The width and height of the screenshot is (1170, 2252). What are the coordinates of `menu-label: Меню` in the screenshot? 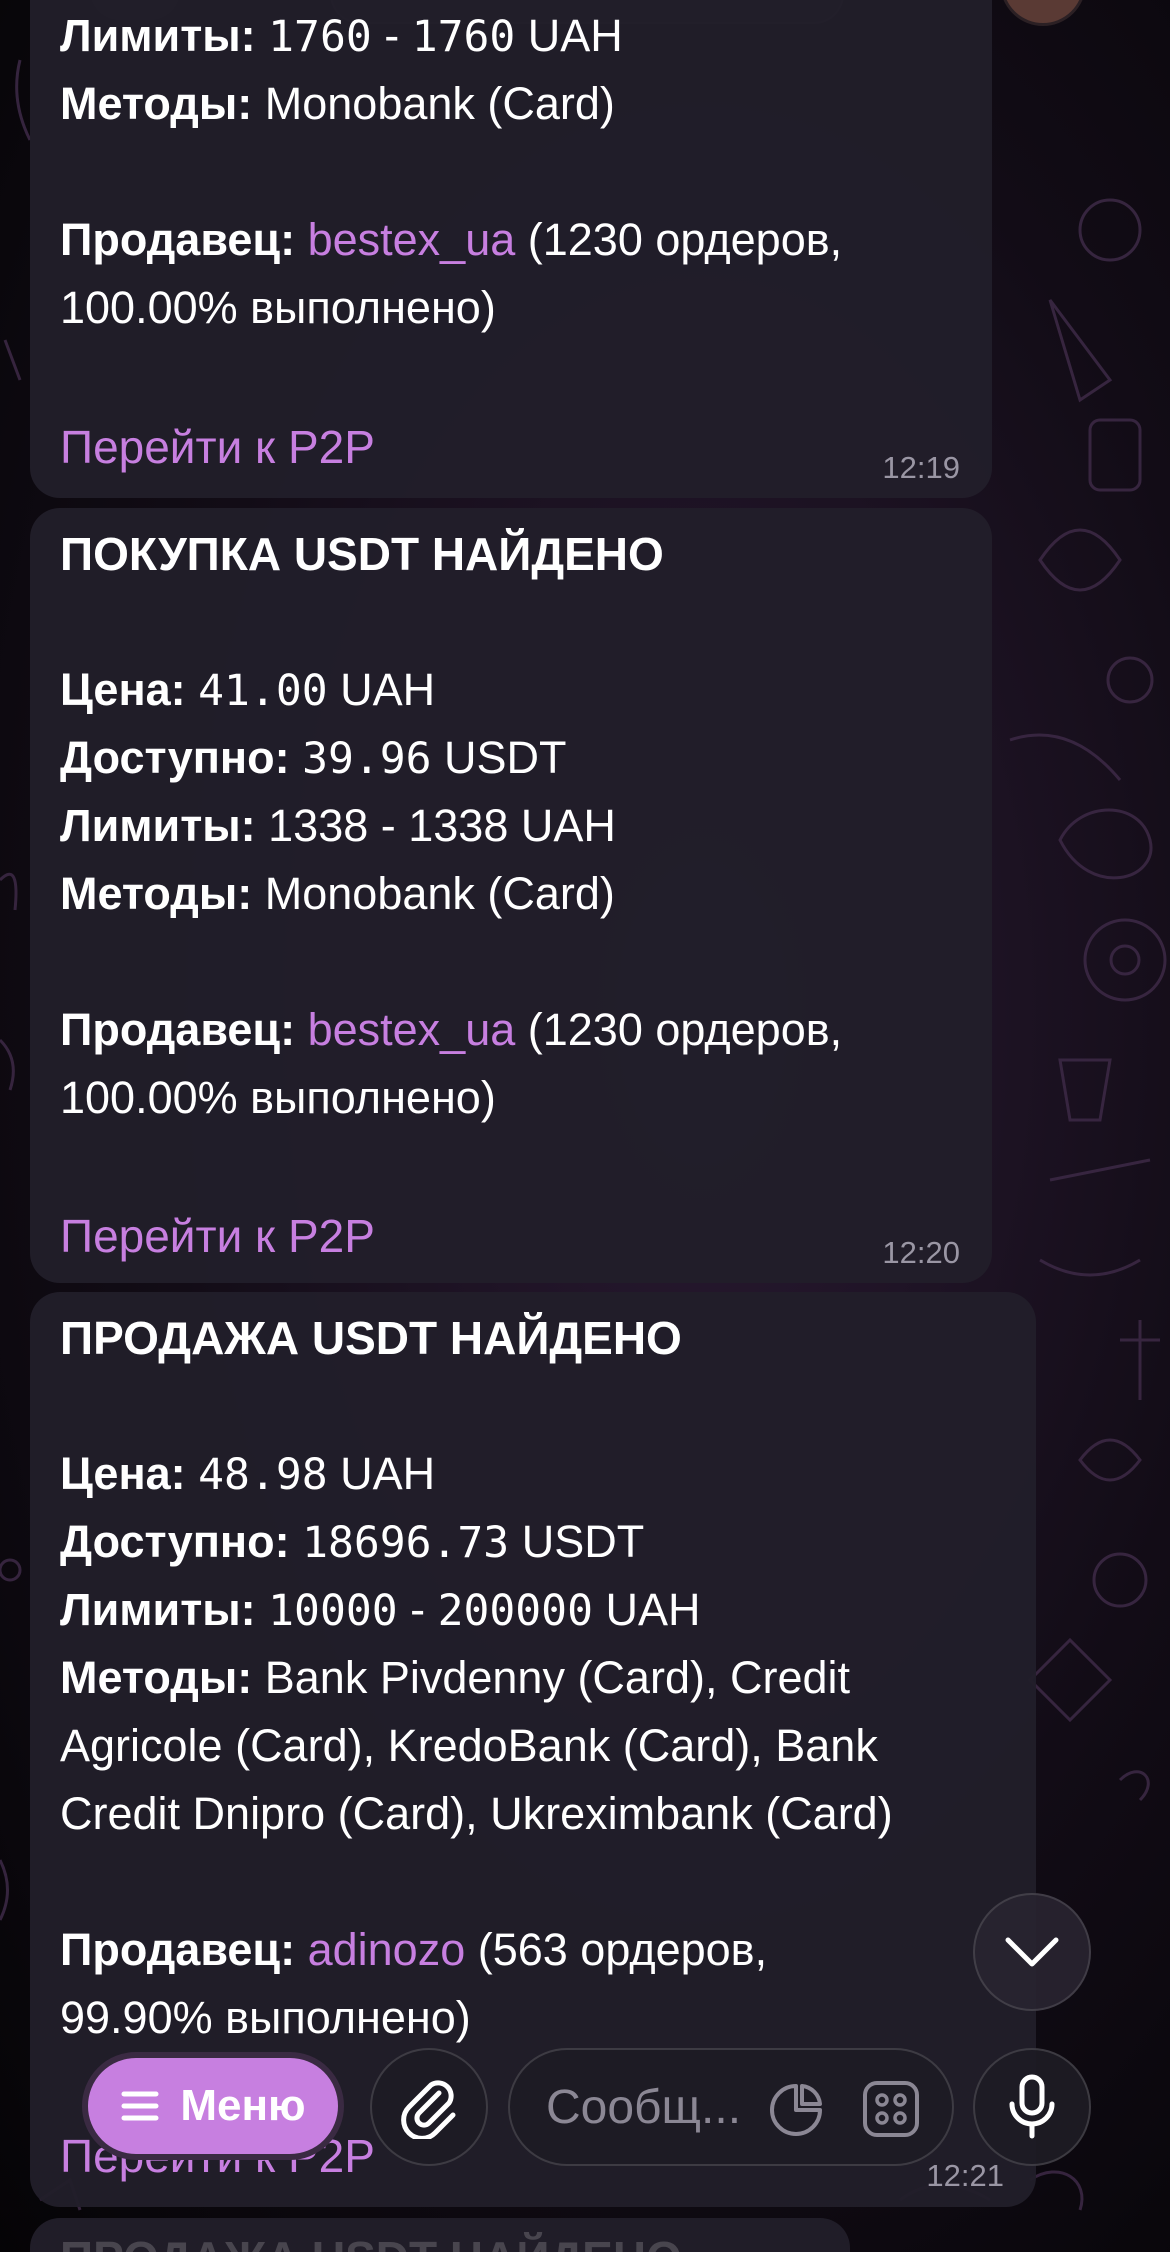 It's located at (243, 2105).